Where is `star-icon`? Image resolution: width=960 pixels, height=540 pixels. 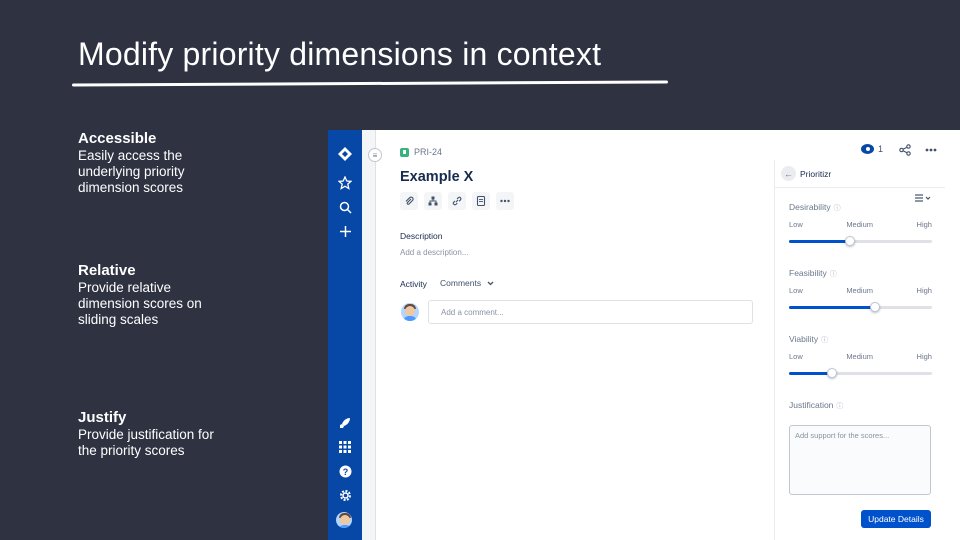 star-icon is located at coordinates (345, 183).